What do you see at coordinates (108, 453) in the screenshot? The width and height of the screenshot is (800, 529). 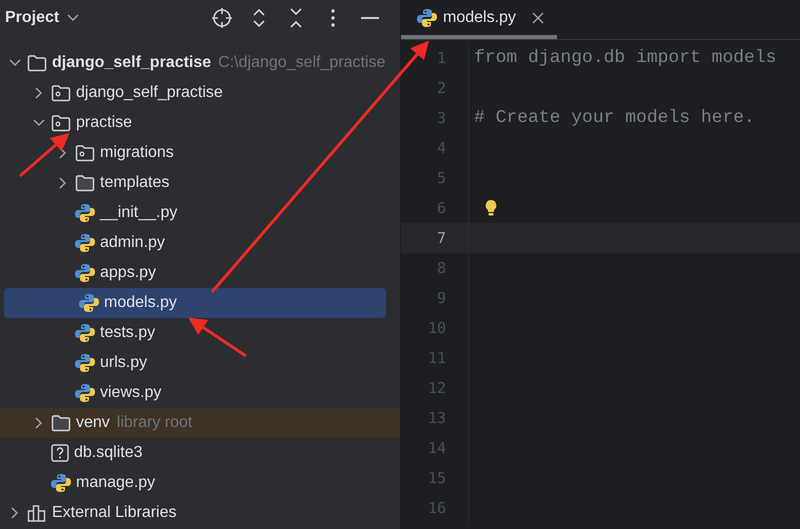 I see `tree-item-label: db.sqlite3` at bounding box center [108, 453].